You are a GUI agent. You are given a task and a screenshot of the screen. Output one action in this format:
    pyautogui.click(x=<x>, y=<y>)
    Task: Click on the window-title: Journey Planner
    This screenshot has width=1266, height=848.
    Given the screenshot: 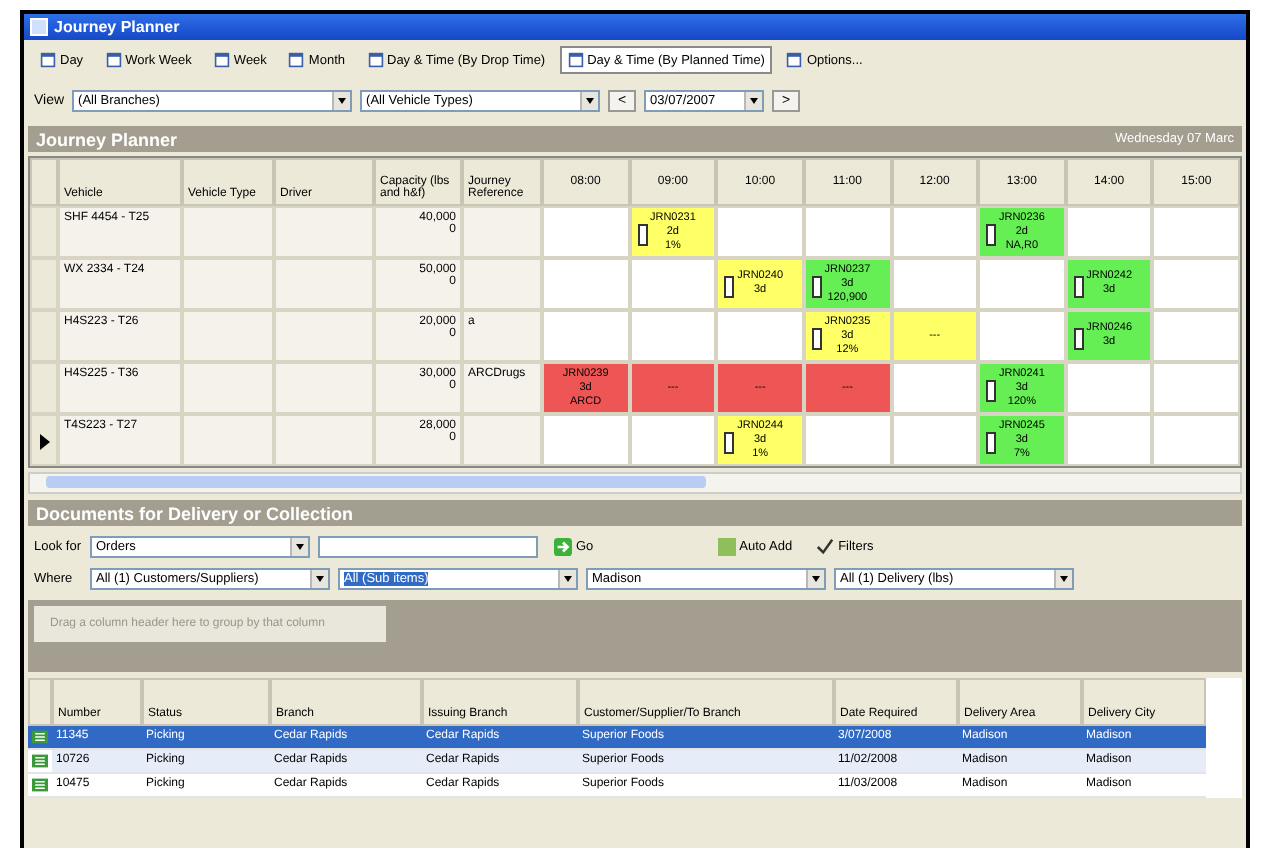 What is the action you would take?
    pyautogui.click(x=117, y=27)
    